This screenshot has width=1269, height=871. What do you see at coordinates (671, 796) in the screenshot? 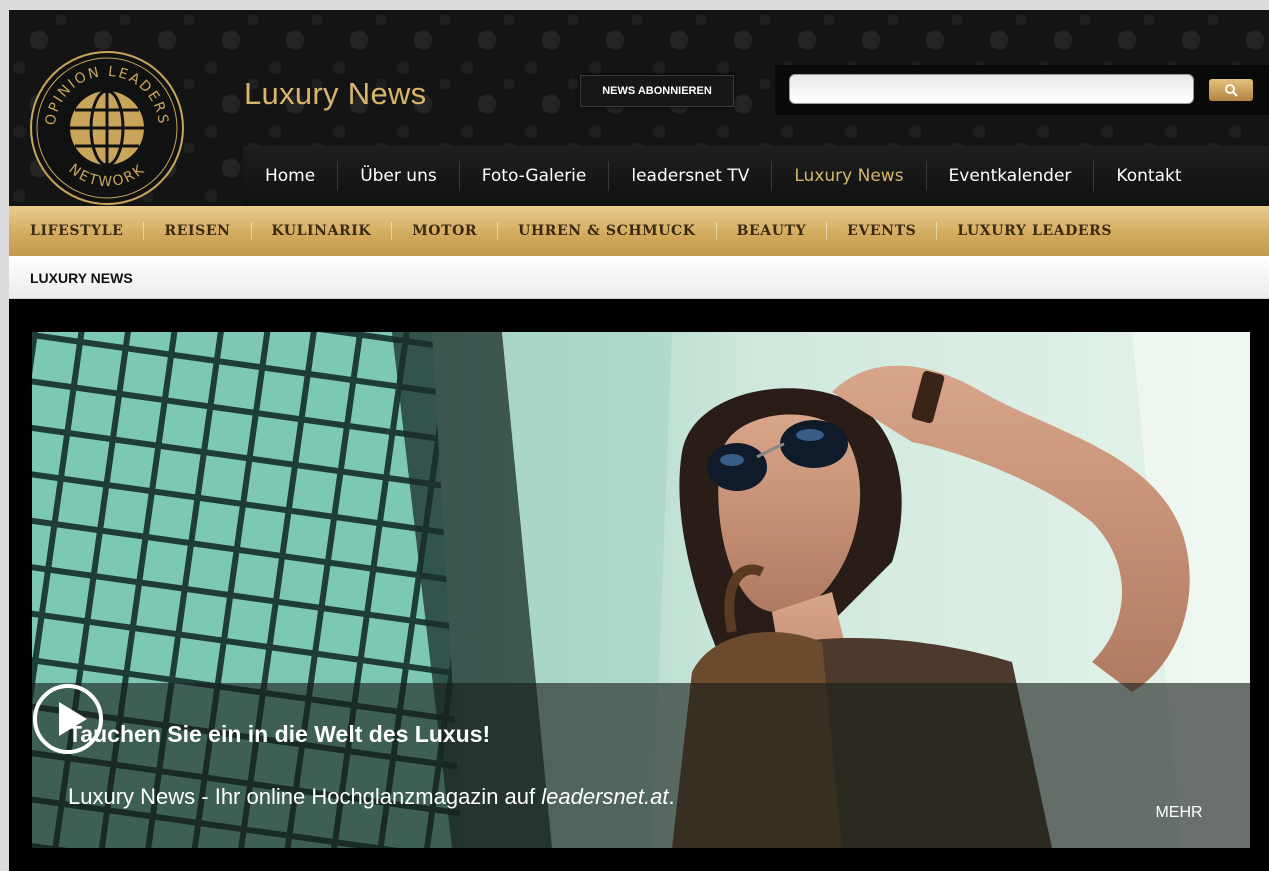
I see `hero-text-suffix: .` at bounding box center [671, 796].